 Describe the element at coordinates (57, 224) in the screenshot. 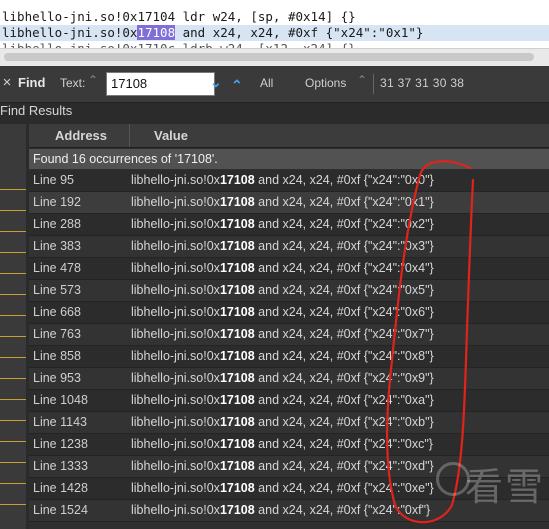

I see `row-address: Line 288` at that location.